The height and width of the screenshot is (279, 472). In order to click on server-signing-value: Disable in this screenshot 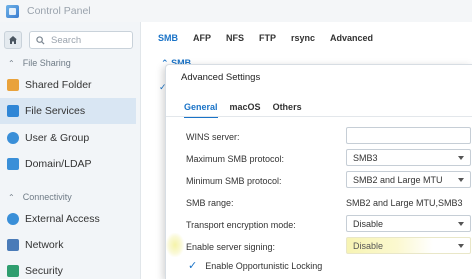, I will do `click(368, 245)`.